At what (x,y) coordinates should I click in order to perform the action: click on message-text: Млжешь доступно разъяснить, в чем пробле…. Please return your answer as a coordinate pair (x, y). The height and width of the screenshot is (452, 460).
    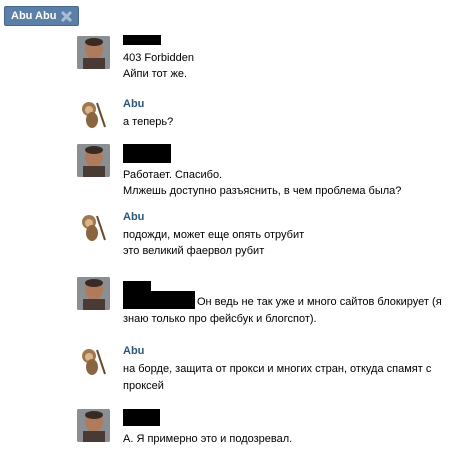
    Looking at the image, I should click on (262, 191).